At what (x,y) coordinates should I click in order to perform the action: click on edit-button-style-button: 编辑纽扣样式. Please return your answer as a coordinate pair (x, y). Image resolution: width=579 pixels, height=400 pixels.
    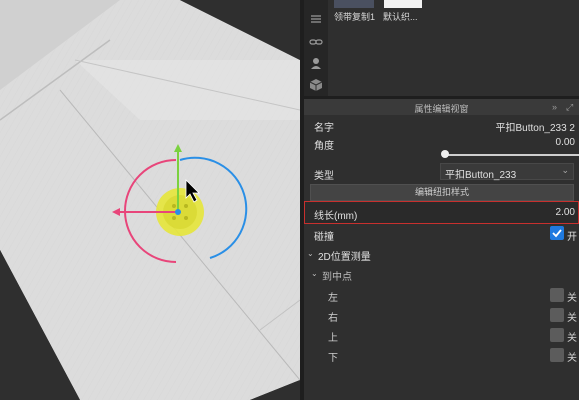
    Looking at the image, I should click on (442, 192).